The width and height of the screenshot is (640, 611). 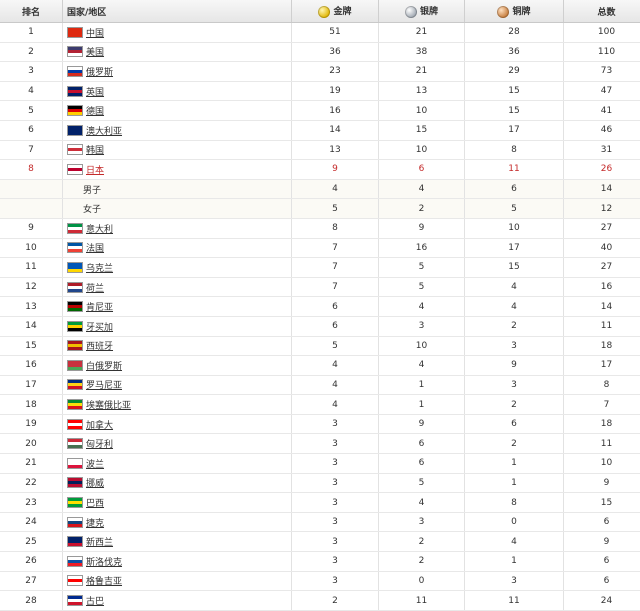 I want to click on table-row: 28古巴2111124, so click(x=320, y=601).